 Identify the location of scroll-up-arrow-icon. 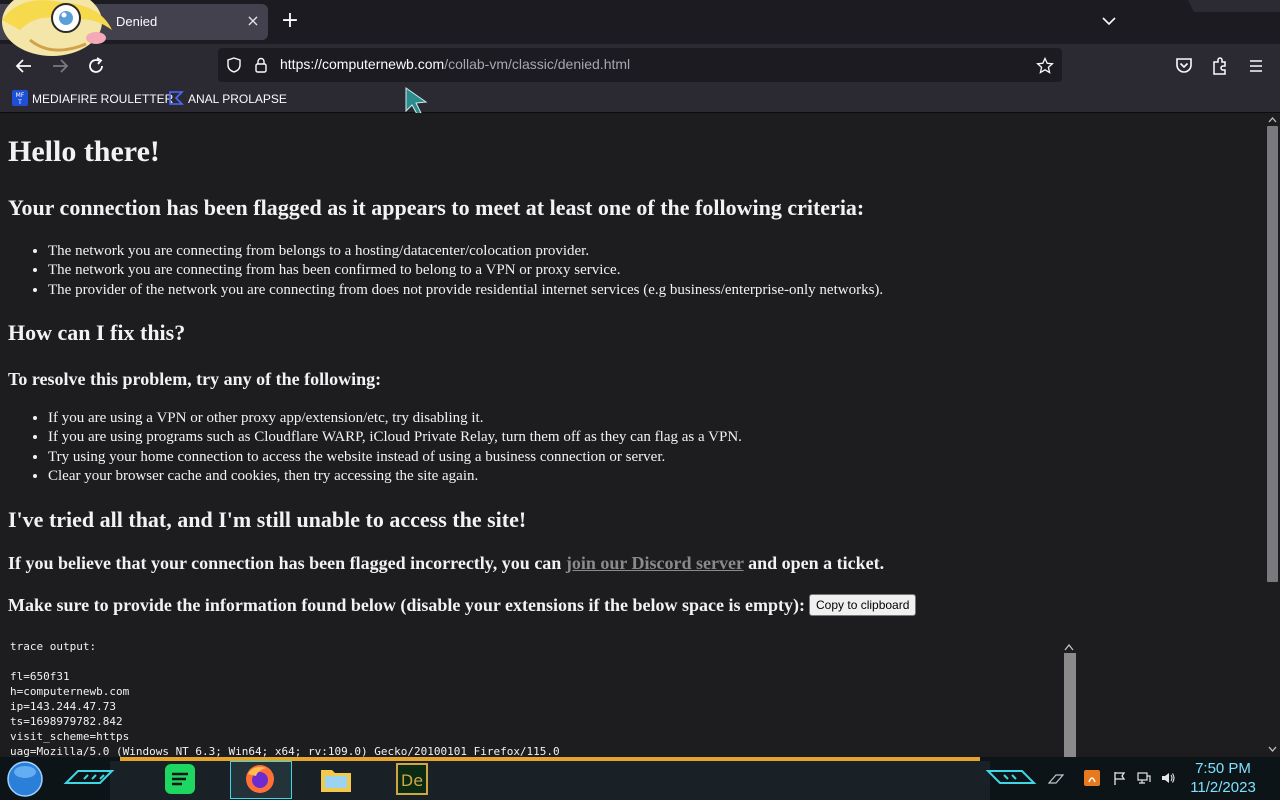
(1272, 120).